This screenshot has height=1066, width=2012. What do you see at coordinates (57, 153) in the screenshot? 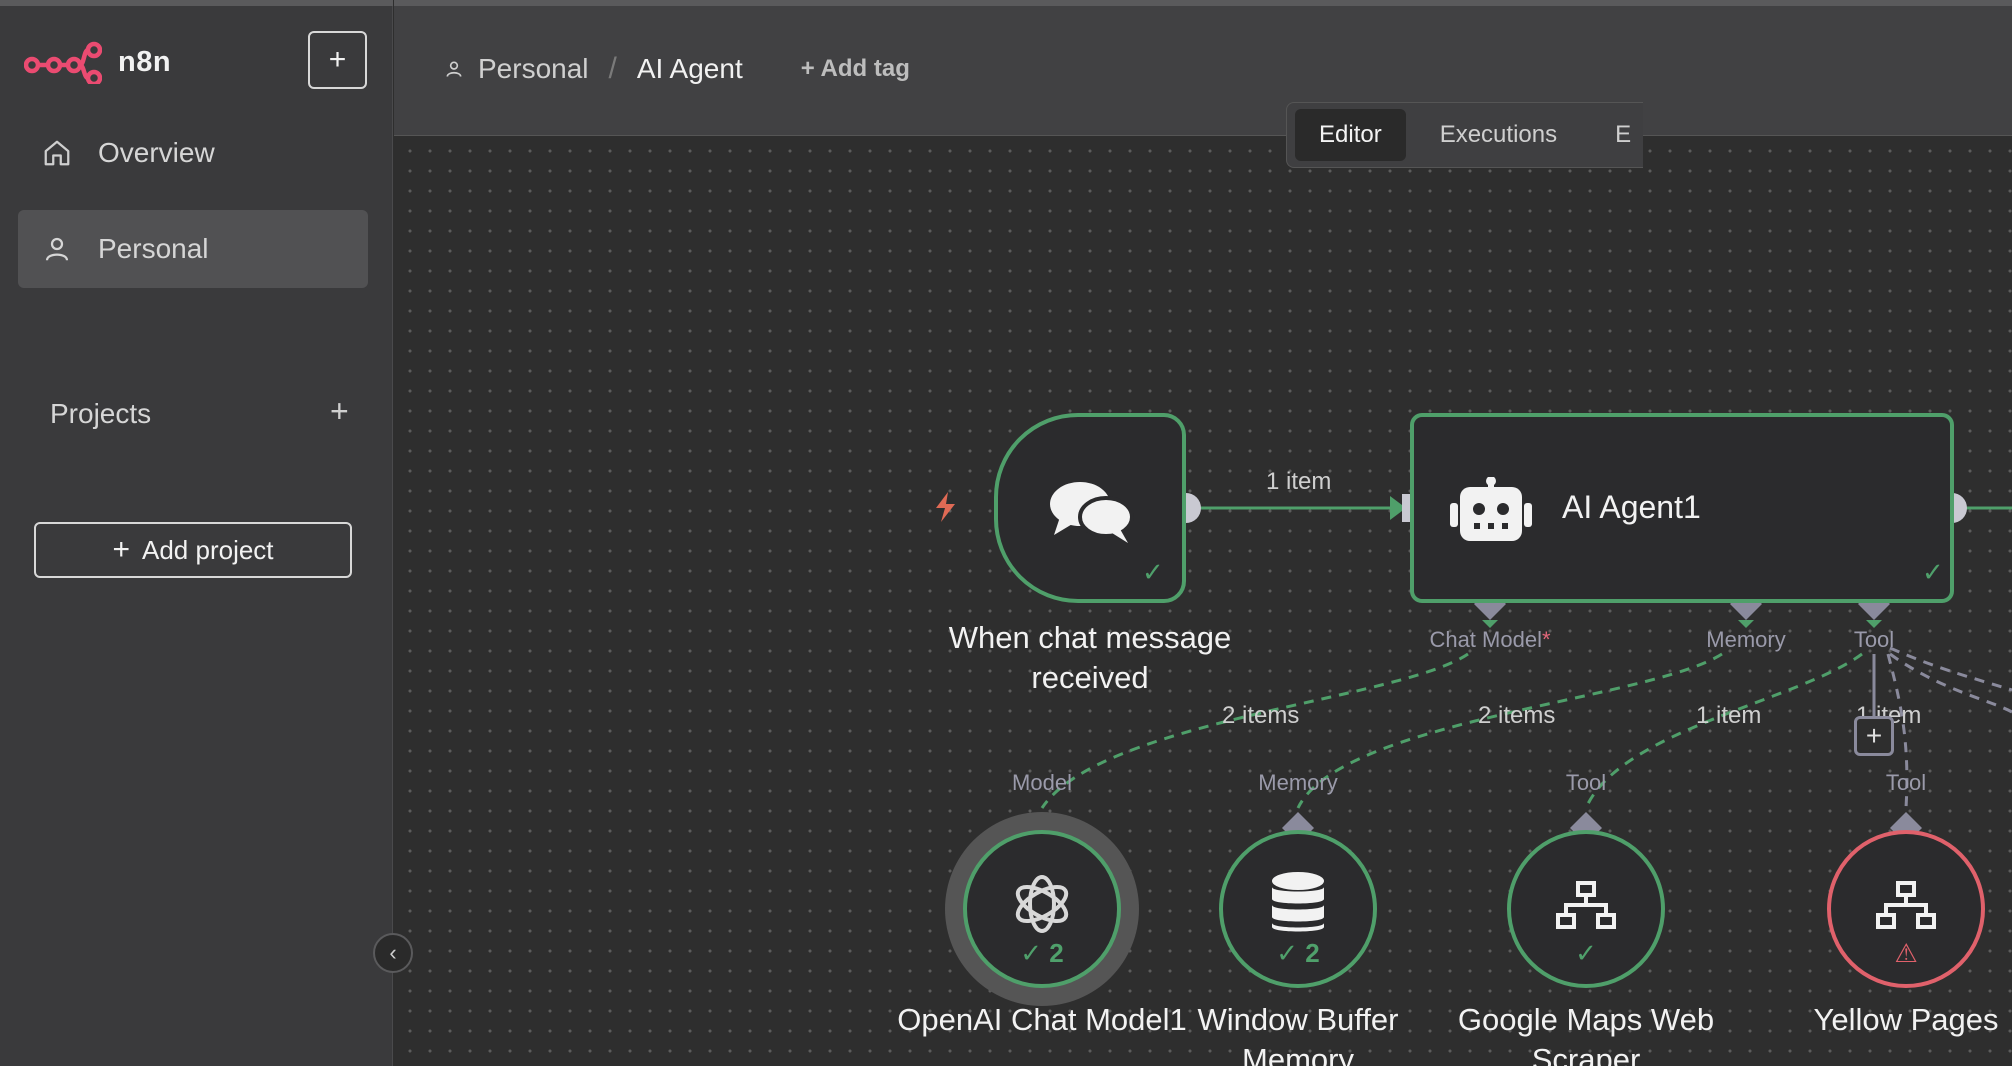
I see `home-icon` at bounding box center [57, 153].